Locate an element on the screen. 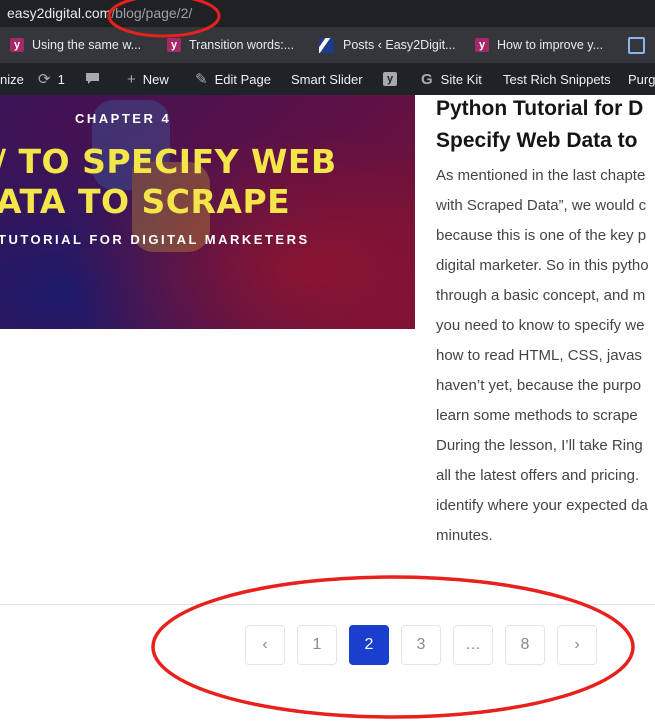  purge-link: Purg is located at coordinates (641, 79).